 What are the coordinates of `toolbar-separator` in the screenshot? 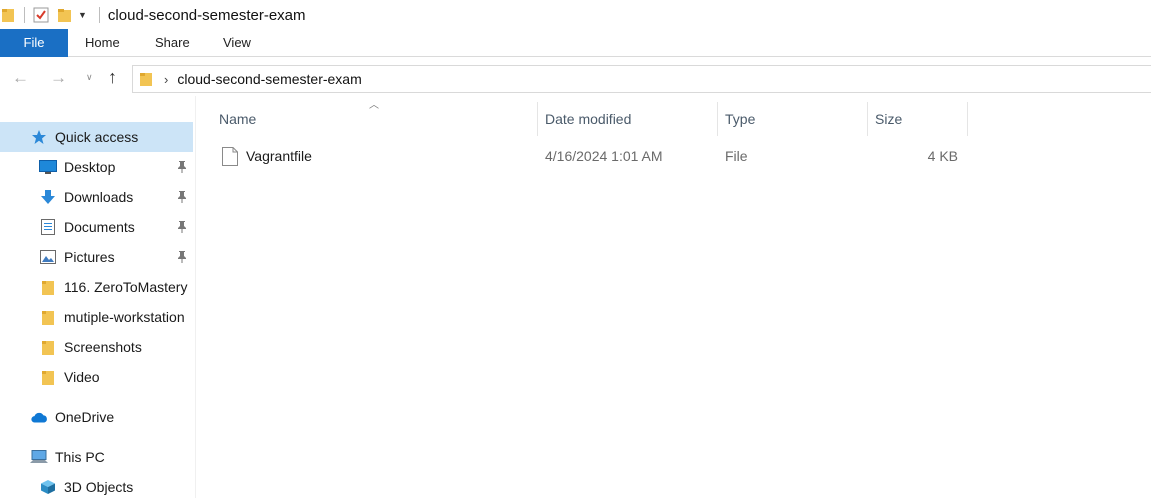 It's located at (24, 15).